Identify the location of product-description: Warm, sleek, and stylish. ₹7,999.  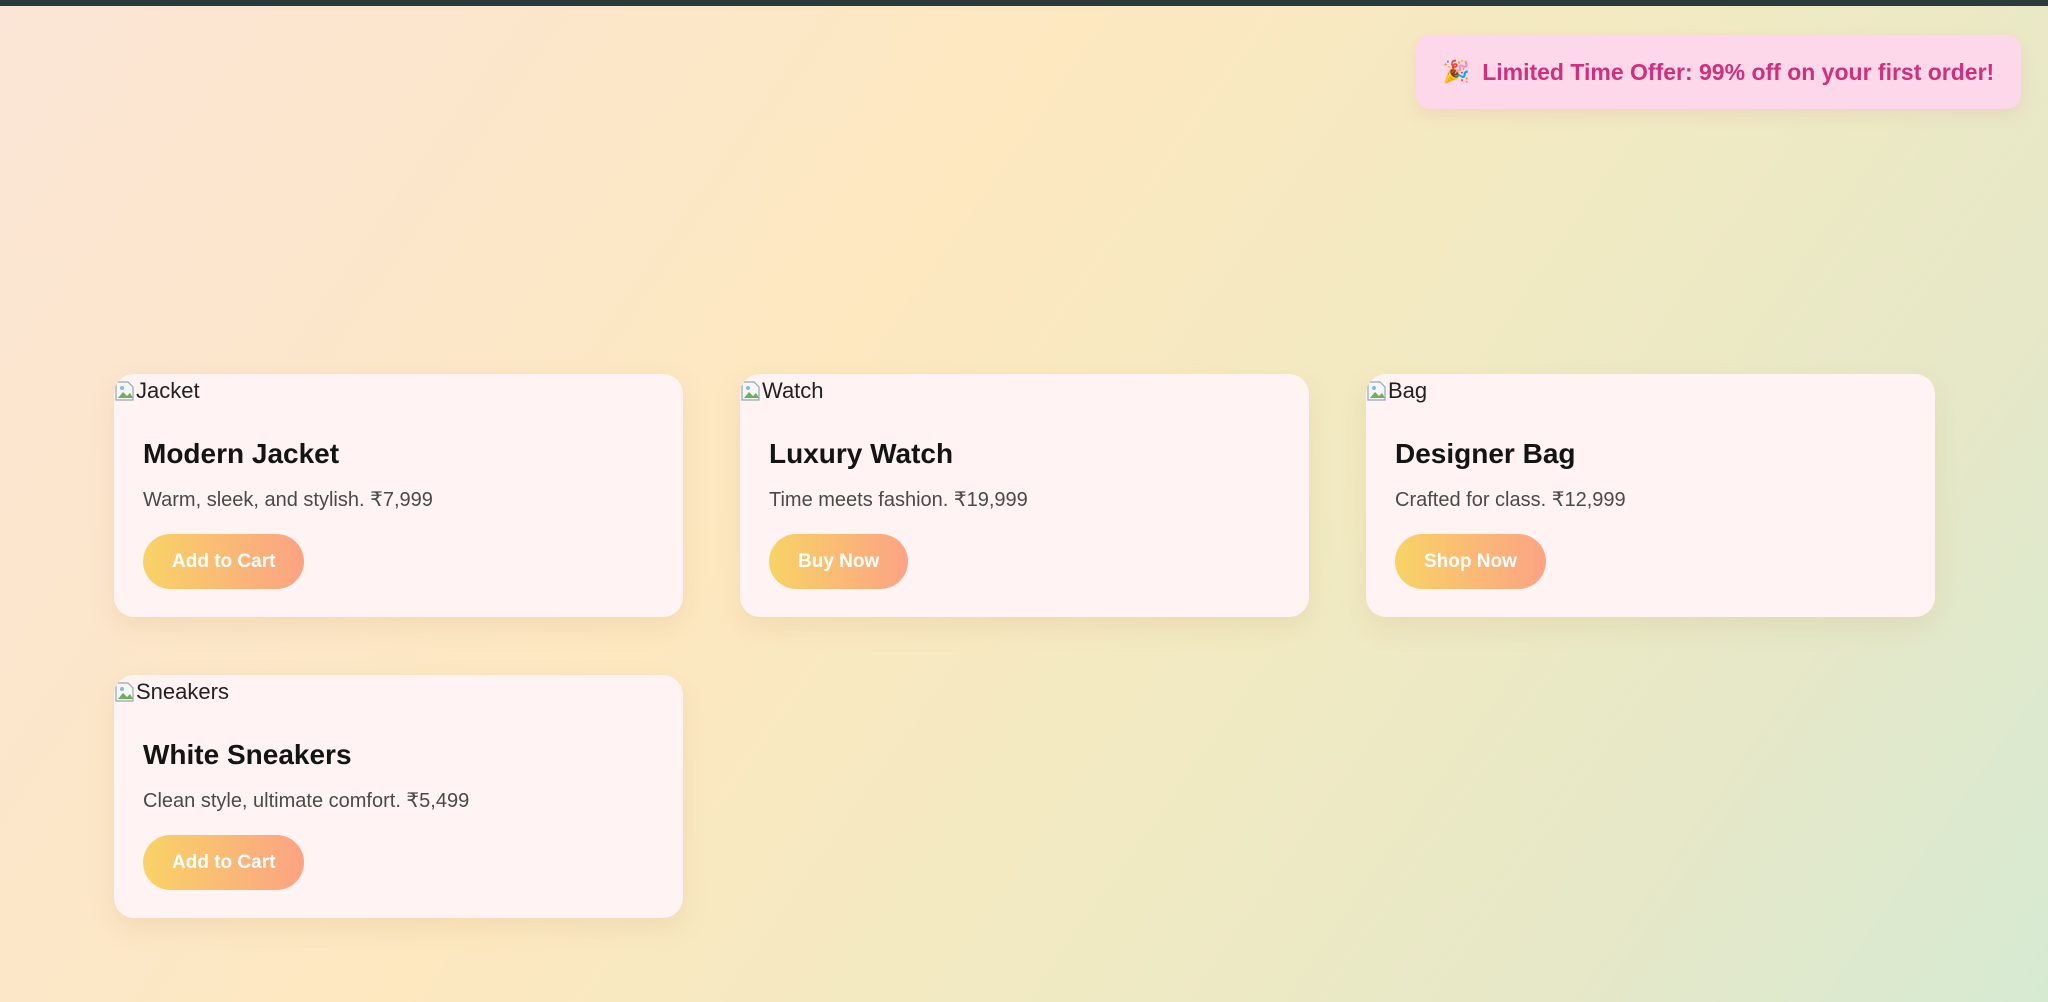
(288, 500).